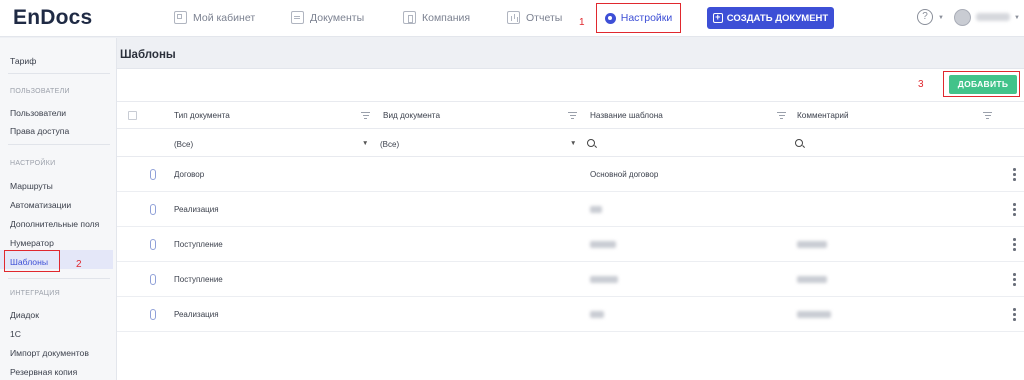  Describe the element at coordinates (921, 84) in the screenshot. I see `annotation-3: 3` at that location.